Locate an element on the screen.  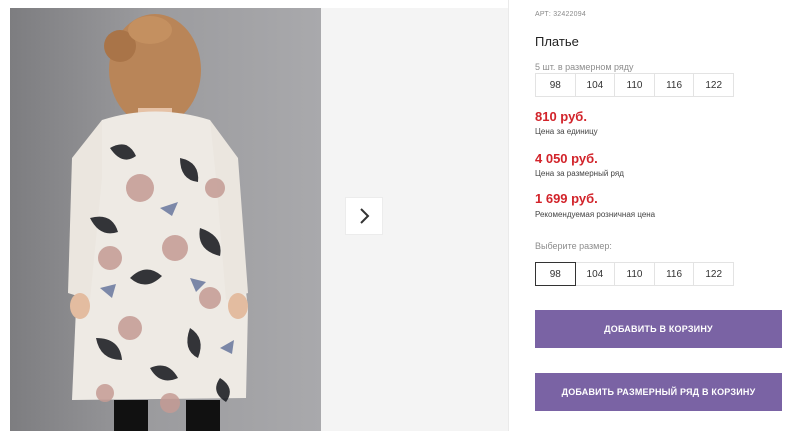
size-run-item: 122 is located at coordinates (713, 85).